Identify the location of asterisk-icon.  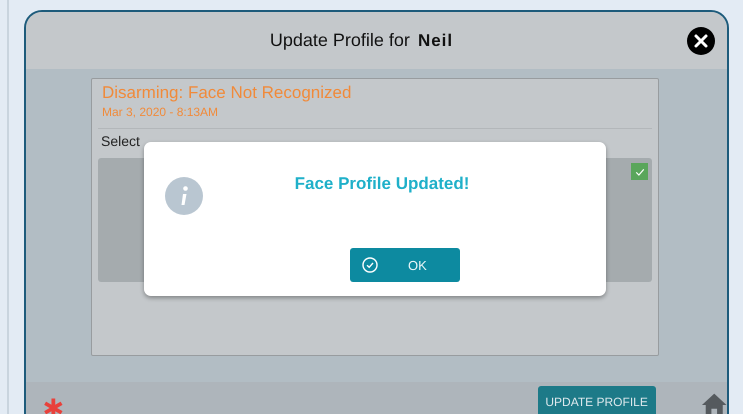
(53, 405).